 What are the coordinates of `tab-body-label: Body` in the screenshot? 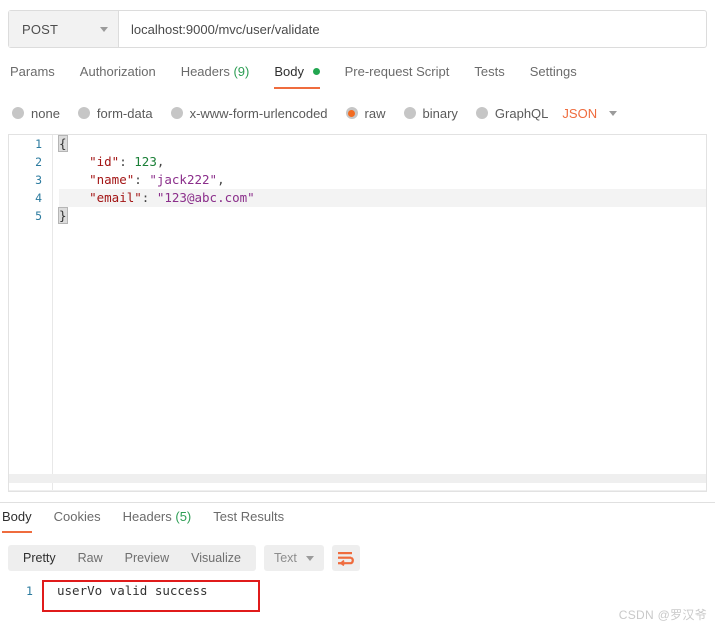 It's located at (289, 71).